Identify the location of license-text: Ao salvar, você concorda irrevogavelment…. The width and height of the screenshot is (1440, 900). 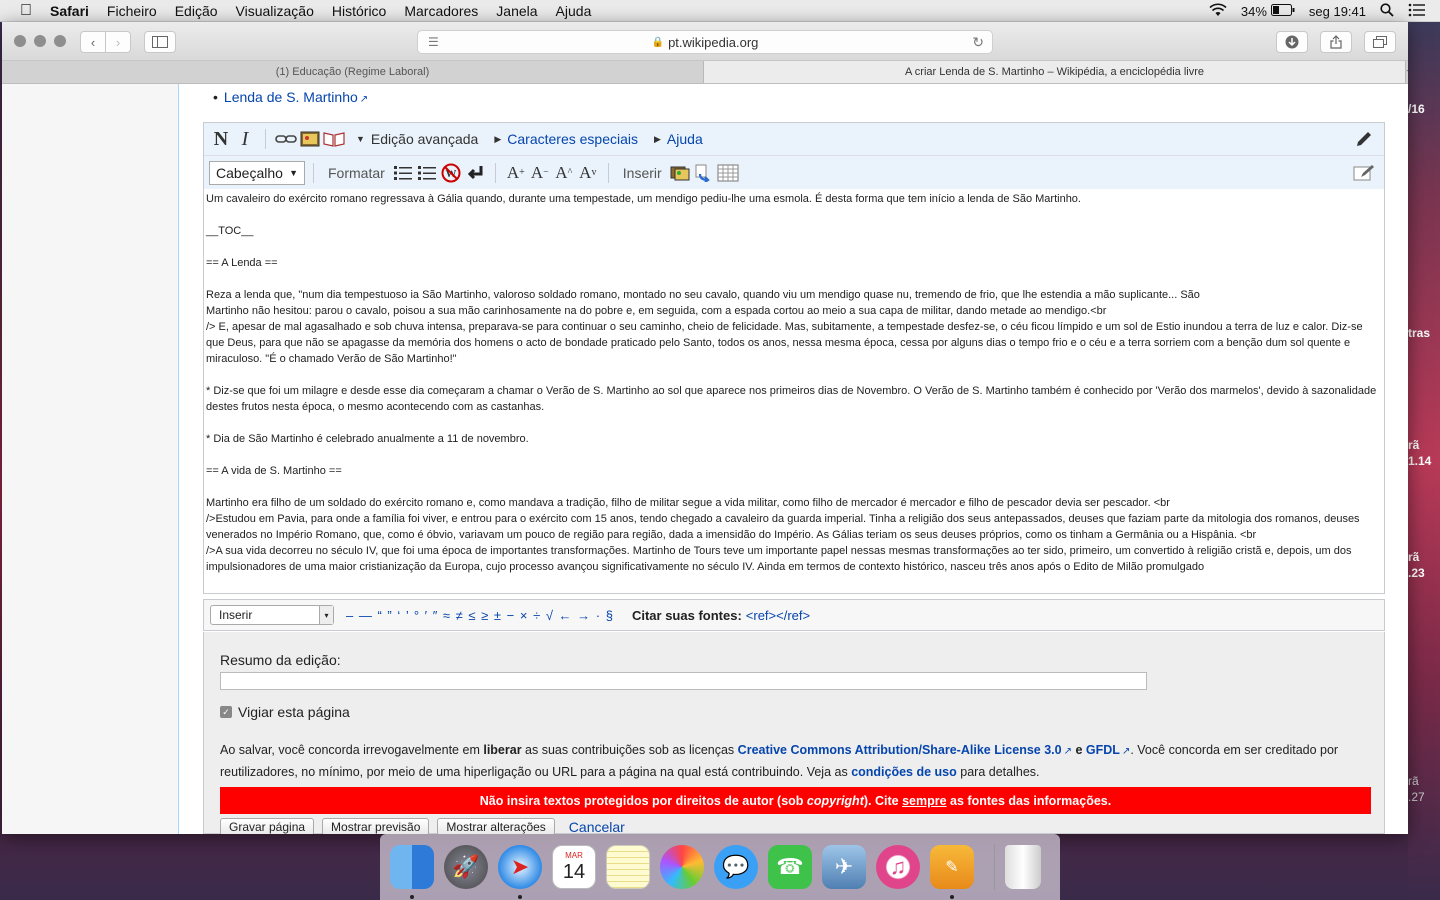
(795, 761).